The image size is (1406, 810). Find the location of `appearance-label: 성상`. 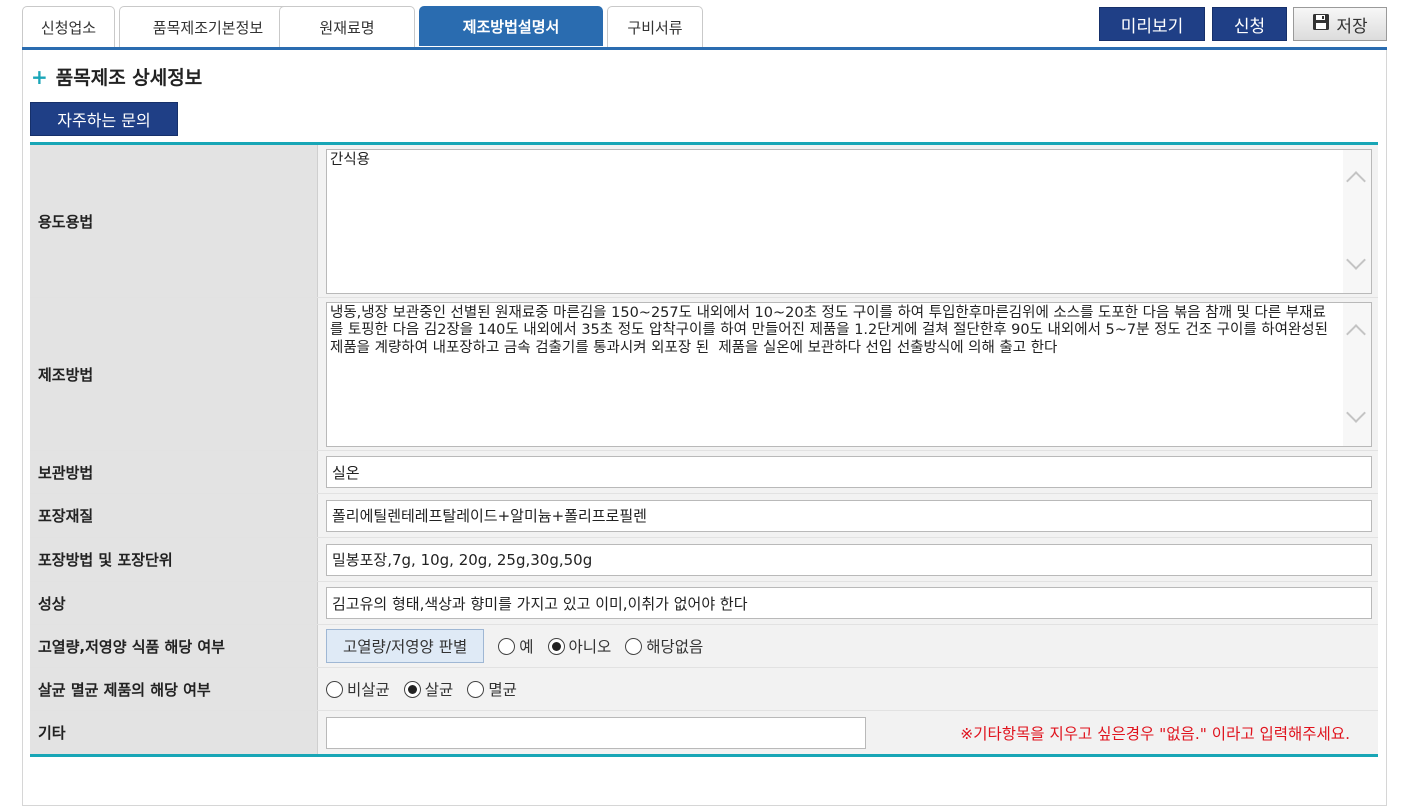

appearance-label: 성상 is located at coordinates (174, 603).